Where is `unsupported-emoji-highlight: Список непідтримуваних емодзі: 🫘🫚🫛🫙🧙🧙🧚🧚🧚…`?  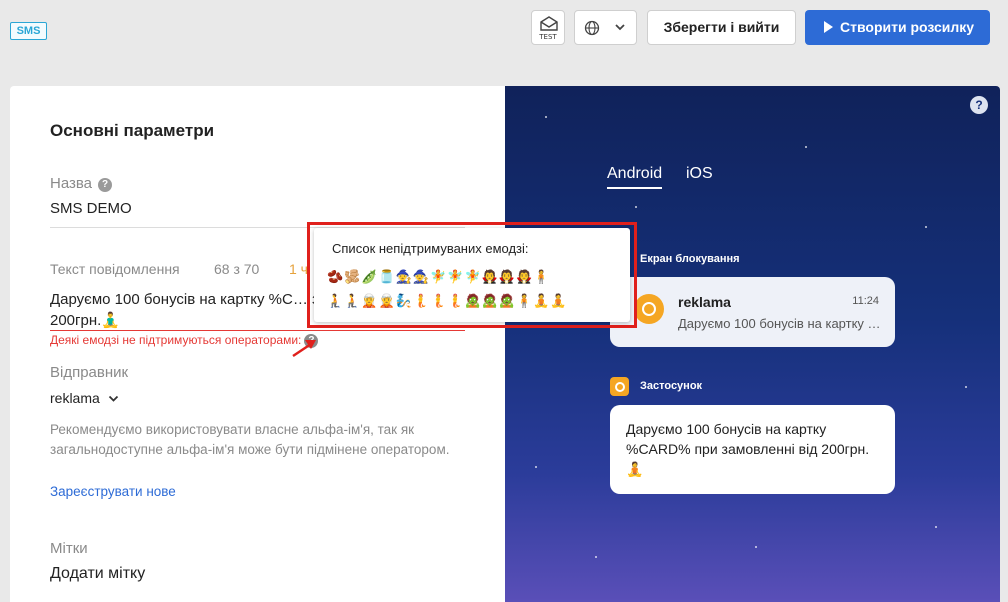 unsupported-emoji-highlight: Список непідтримуваних емодзі: 🫘🫚🫛🫙🧙🧙🧚🧚🧚… is located at coordinates (472, 275).